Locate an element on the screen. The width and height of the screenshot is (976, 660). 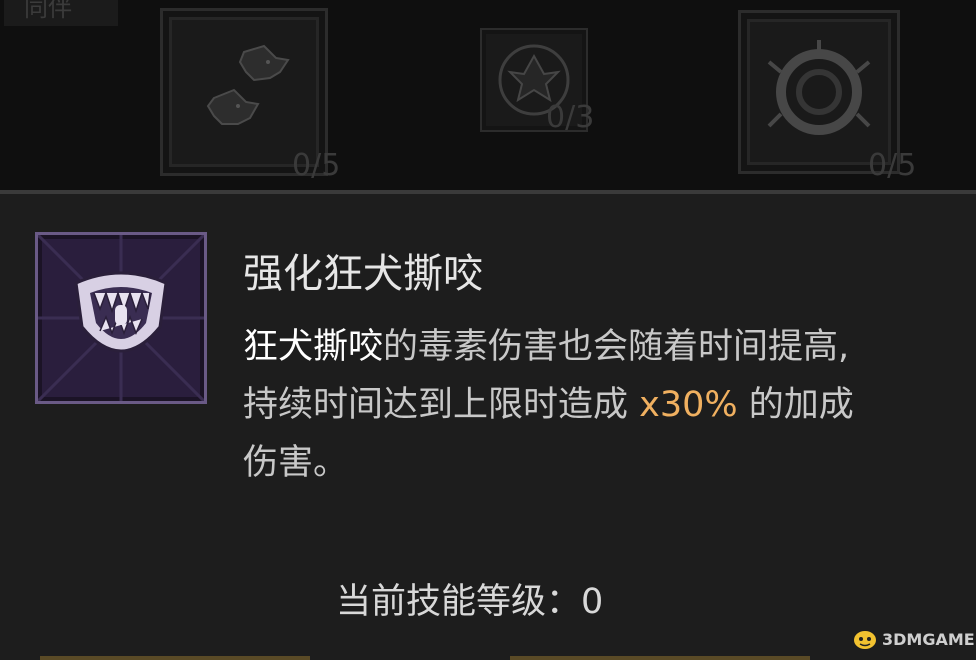
watermark: 3DMGAME is located at coordinates (913, 639).